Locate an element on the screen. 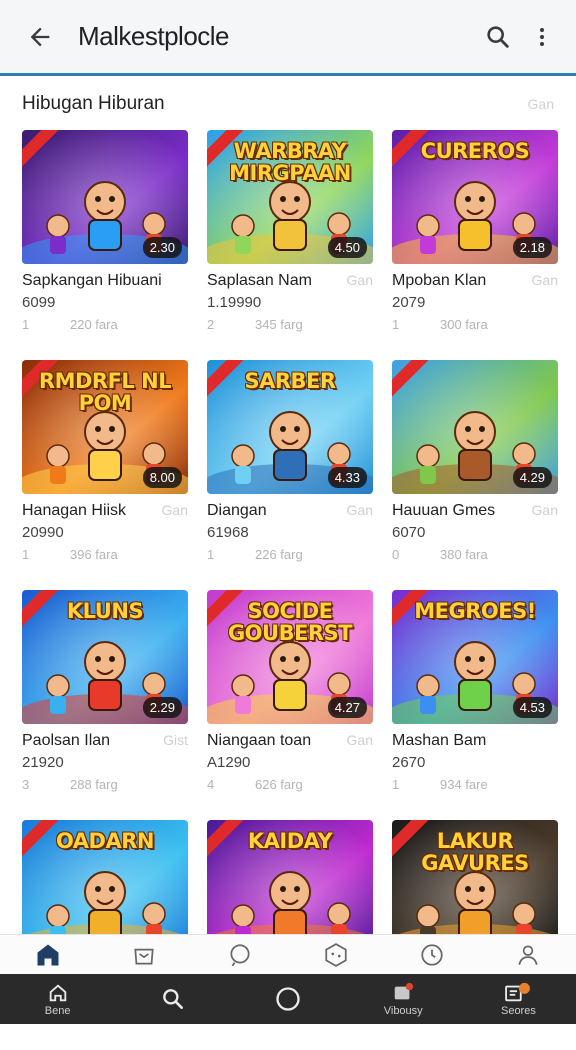  game-thumbnail: RMDRFL NL POM 8.00 is located at coordinates (105, 427).